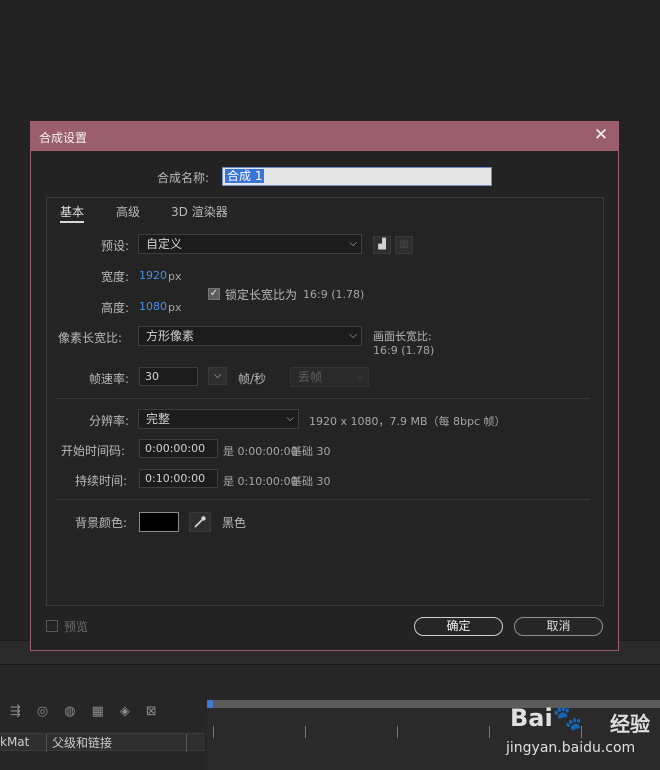 The width and height of the screenshot is (660, 770). I want to click on preview-checkbox, so click(52, 626).